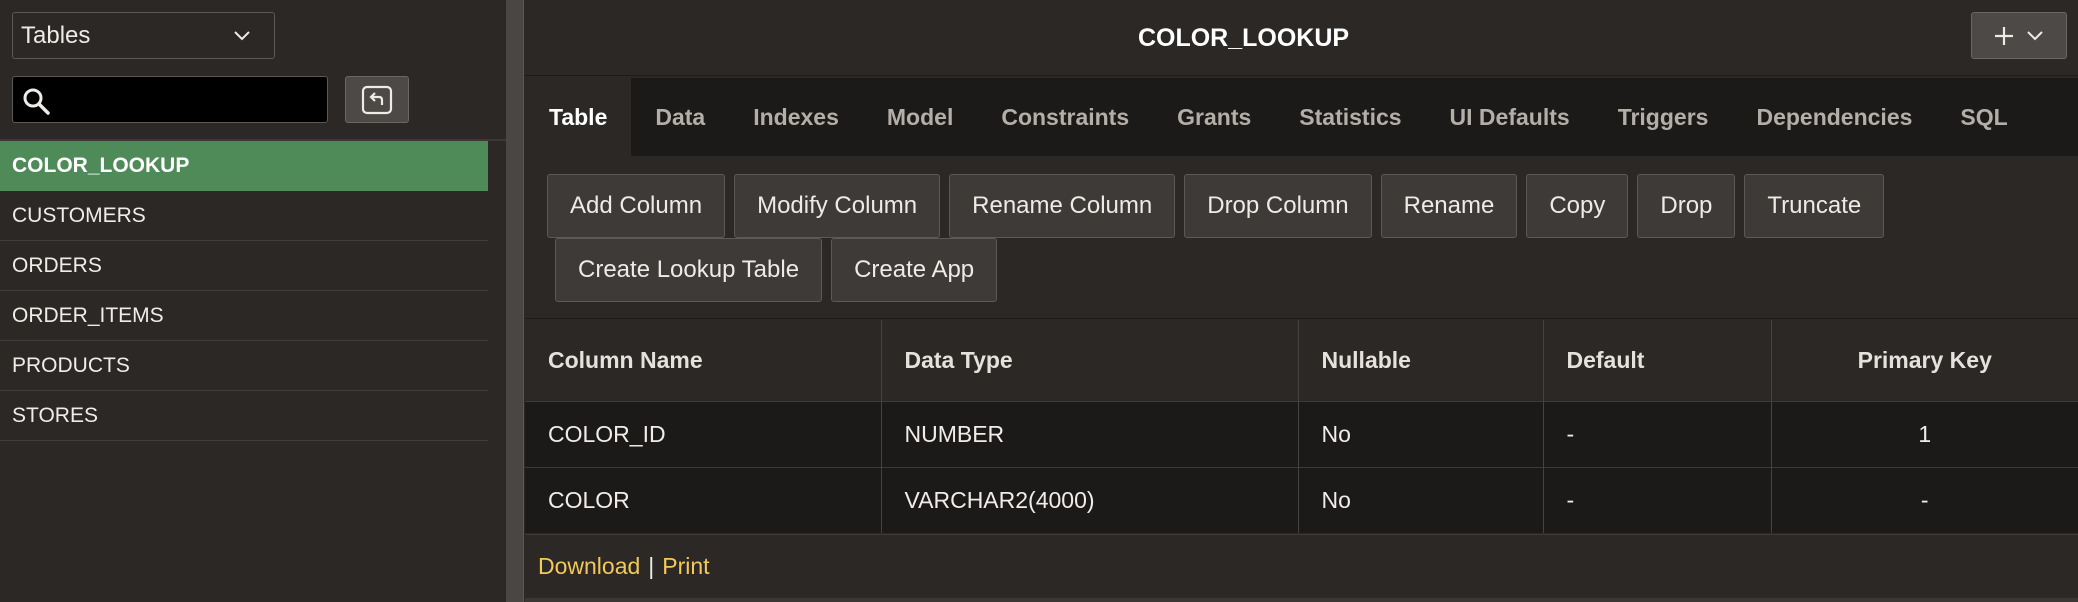  I want to click on column-header-nullable: Nullable, so click(1421, 360).